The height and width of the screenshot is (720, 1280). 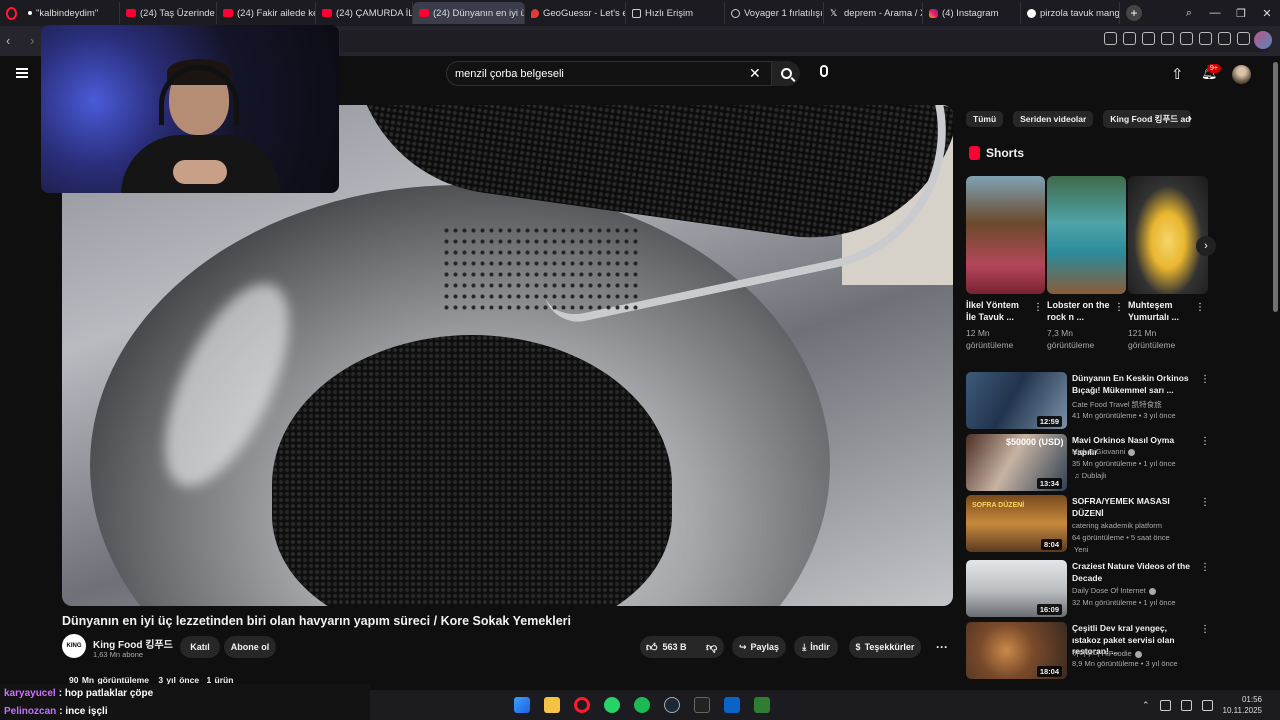 What do you see at coordinates (1090, 475) in the screenshot?
I see `dubbed-badge: ♫ Dublajlı` at bounding box center [1090, 475].